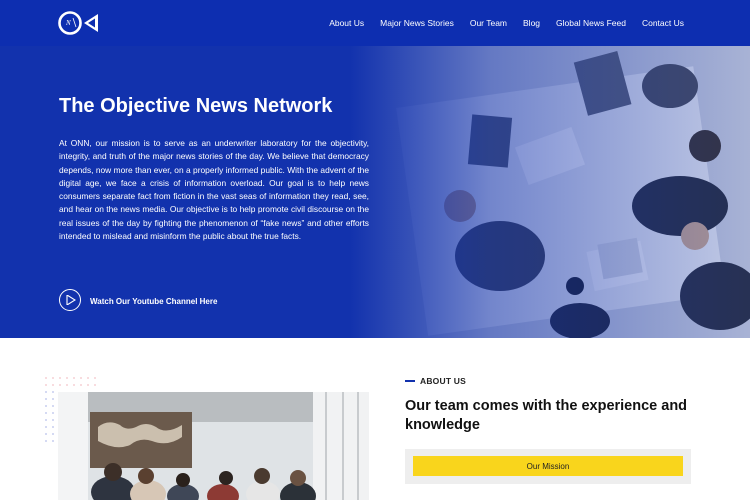  What do you see at coordinates (346, 23) in the screenshot?
I see `nav-about-us: About Us` at bounding box center [346, 23].